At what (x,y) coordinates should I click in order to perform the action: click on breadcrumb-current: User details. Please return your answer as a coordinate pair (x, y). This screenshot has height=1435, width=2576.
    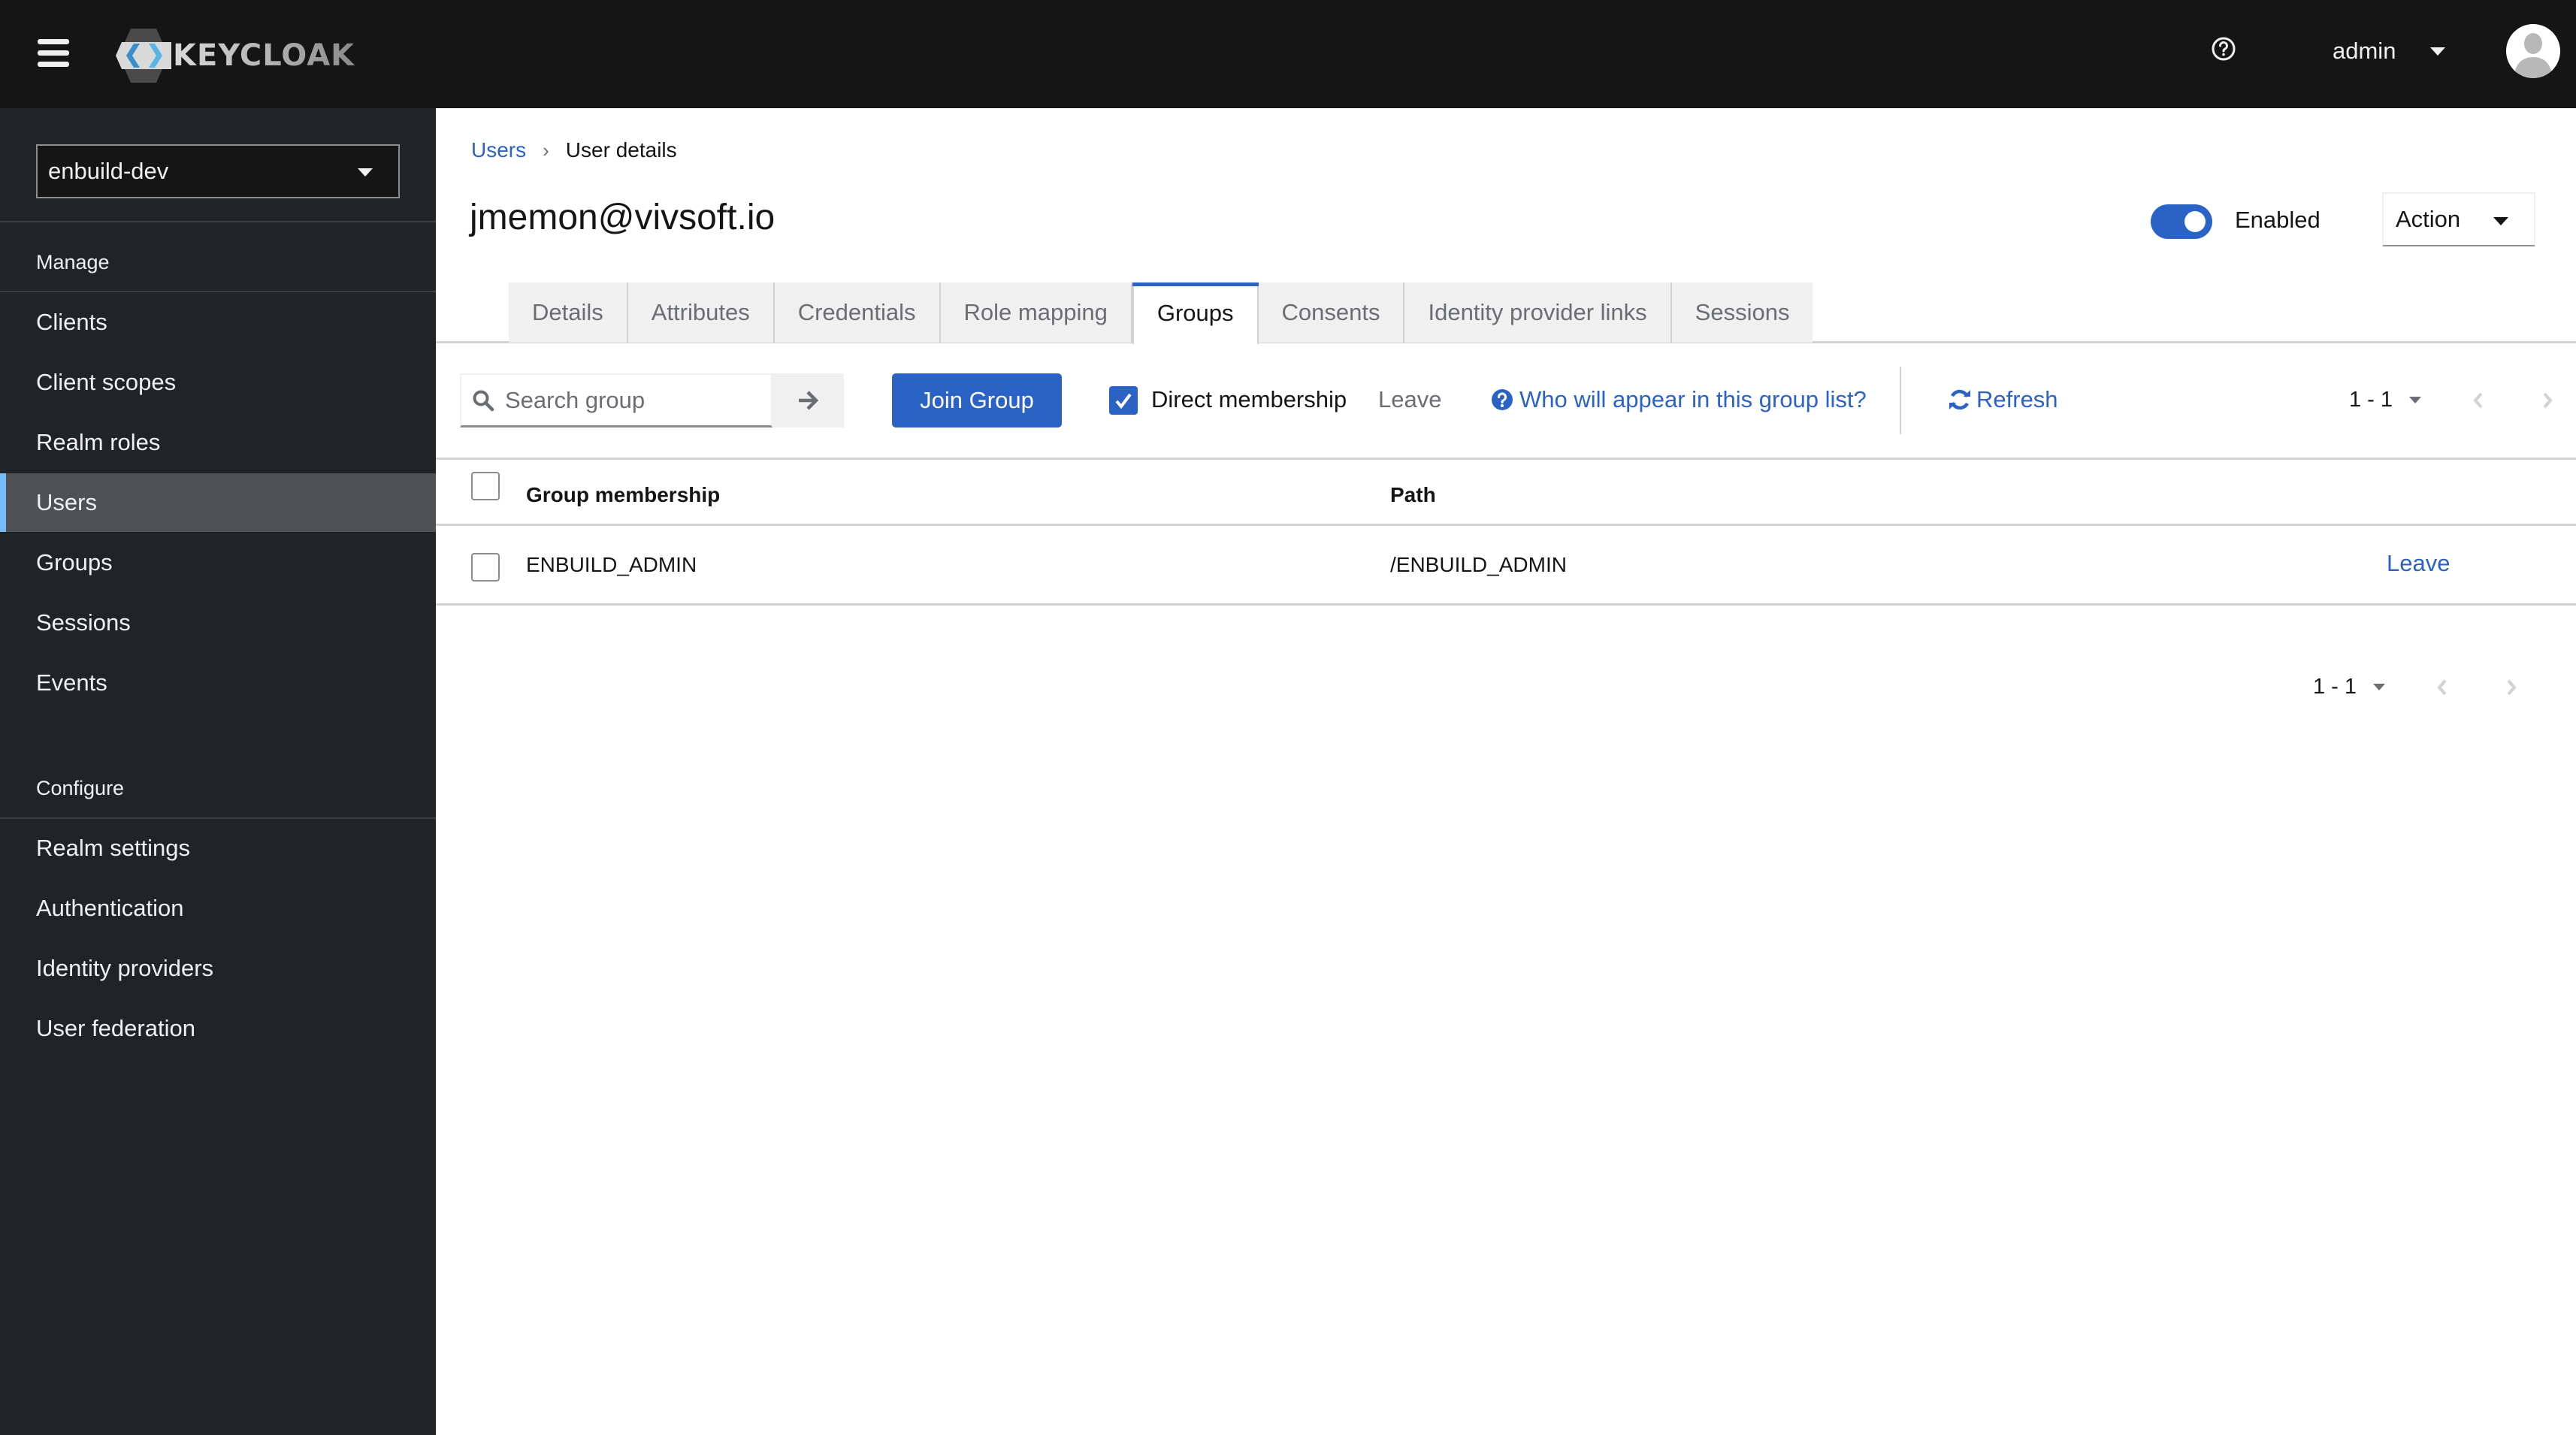
    Looking at the image, I should click on (621, 150).